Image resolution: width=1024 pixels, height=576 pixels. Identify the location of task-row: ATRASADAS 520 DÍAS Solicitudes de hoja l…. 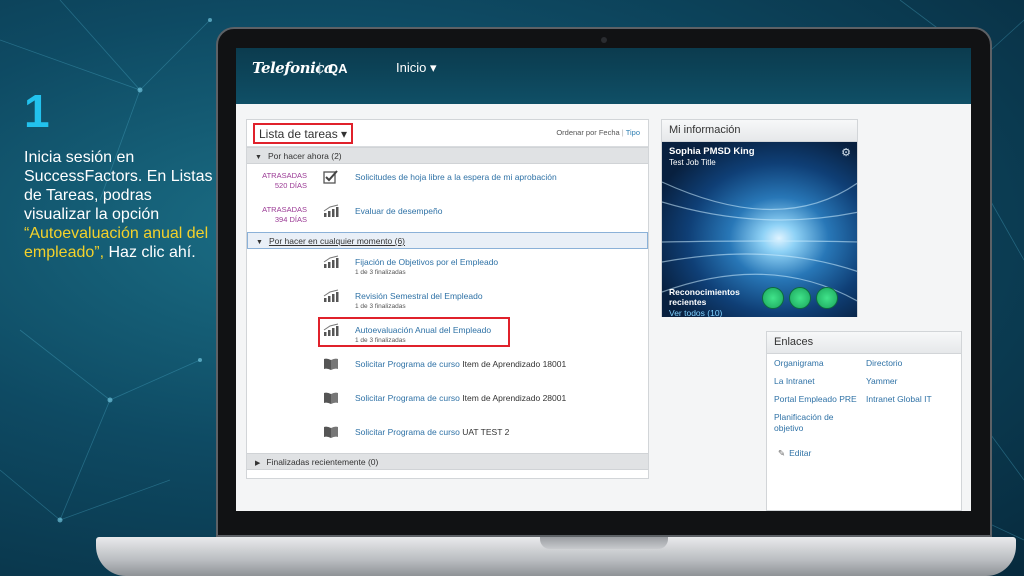
(447, 181).